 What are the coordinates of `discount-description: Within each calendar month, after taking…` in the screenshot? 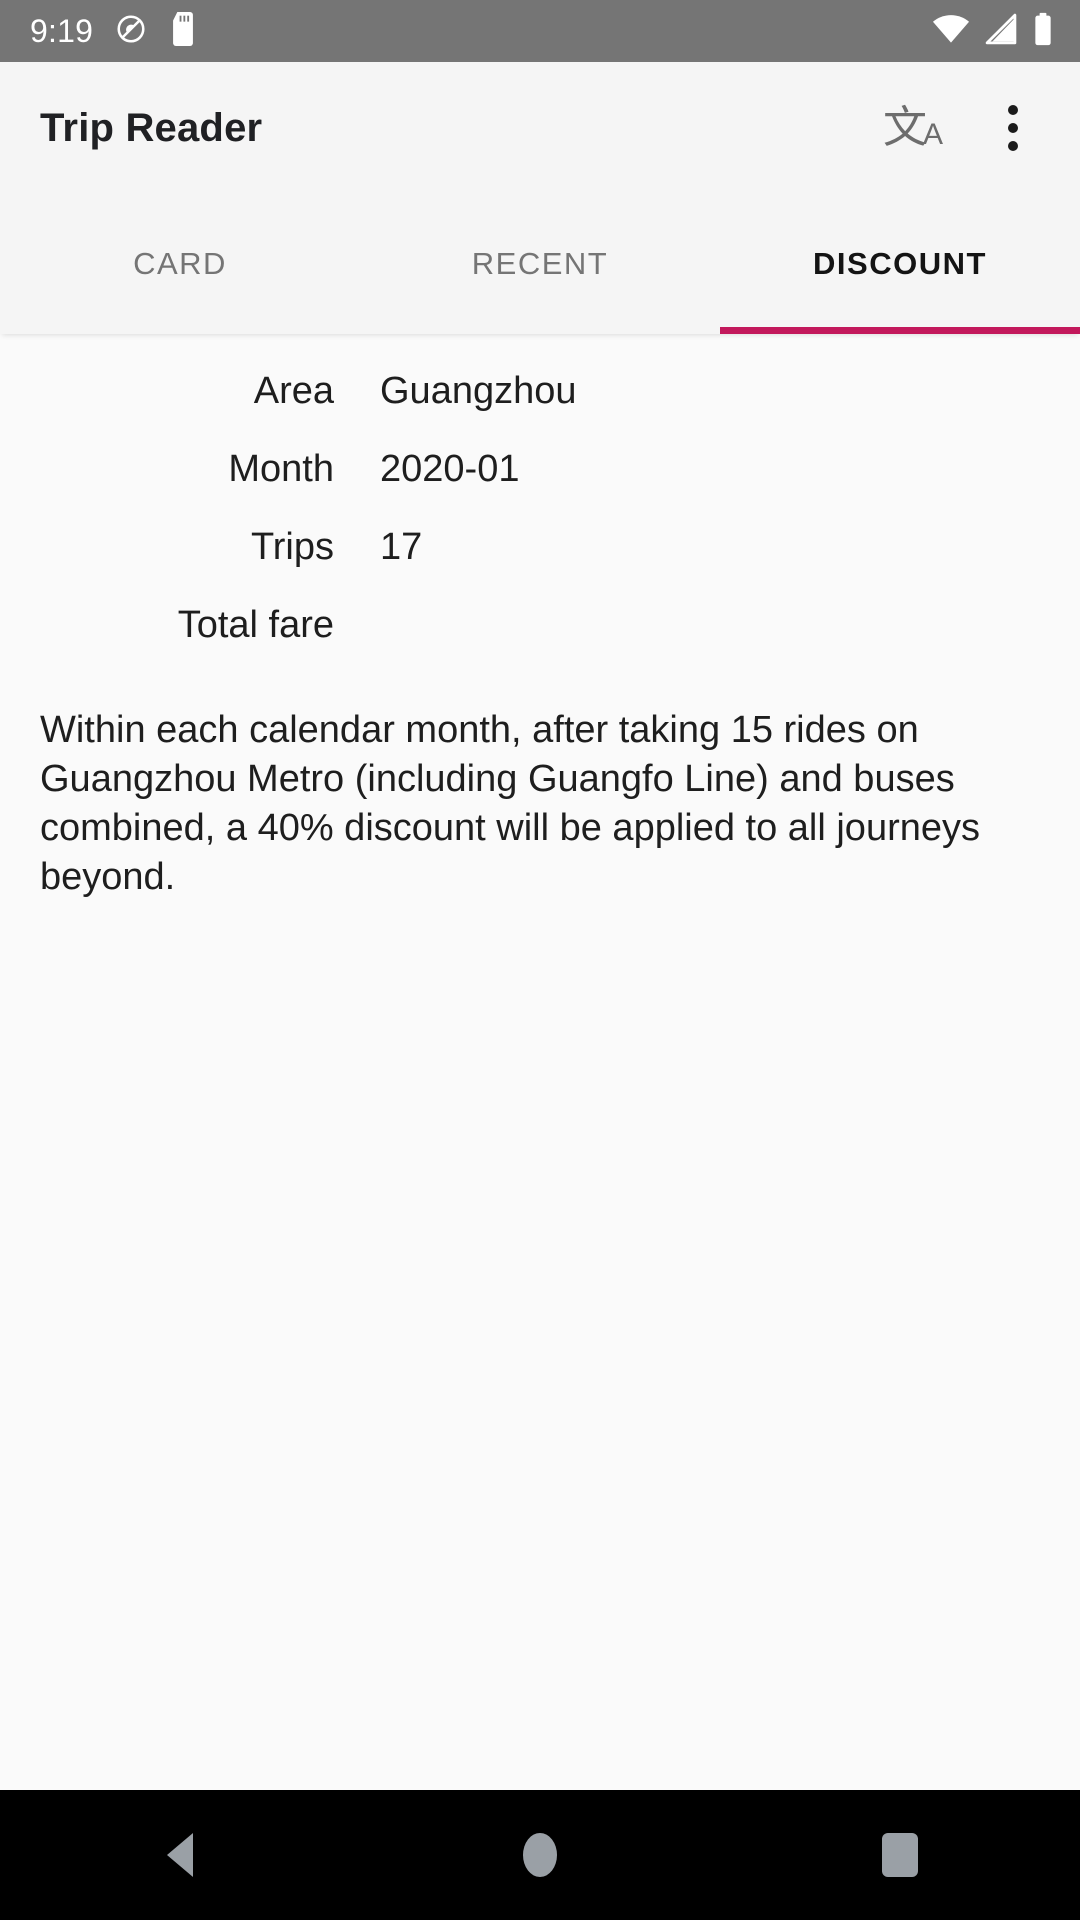 It's located at (510, 803).